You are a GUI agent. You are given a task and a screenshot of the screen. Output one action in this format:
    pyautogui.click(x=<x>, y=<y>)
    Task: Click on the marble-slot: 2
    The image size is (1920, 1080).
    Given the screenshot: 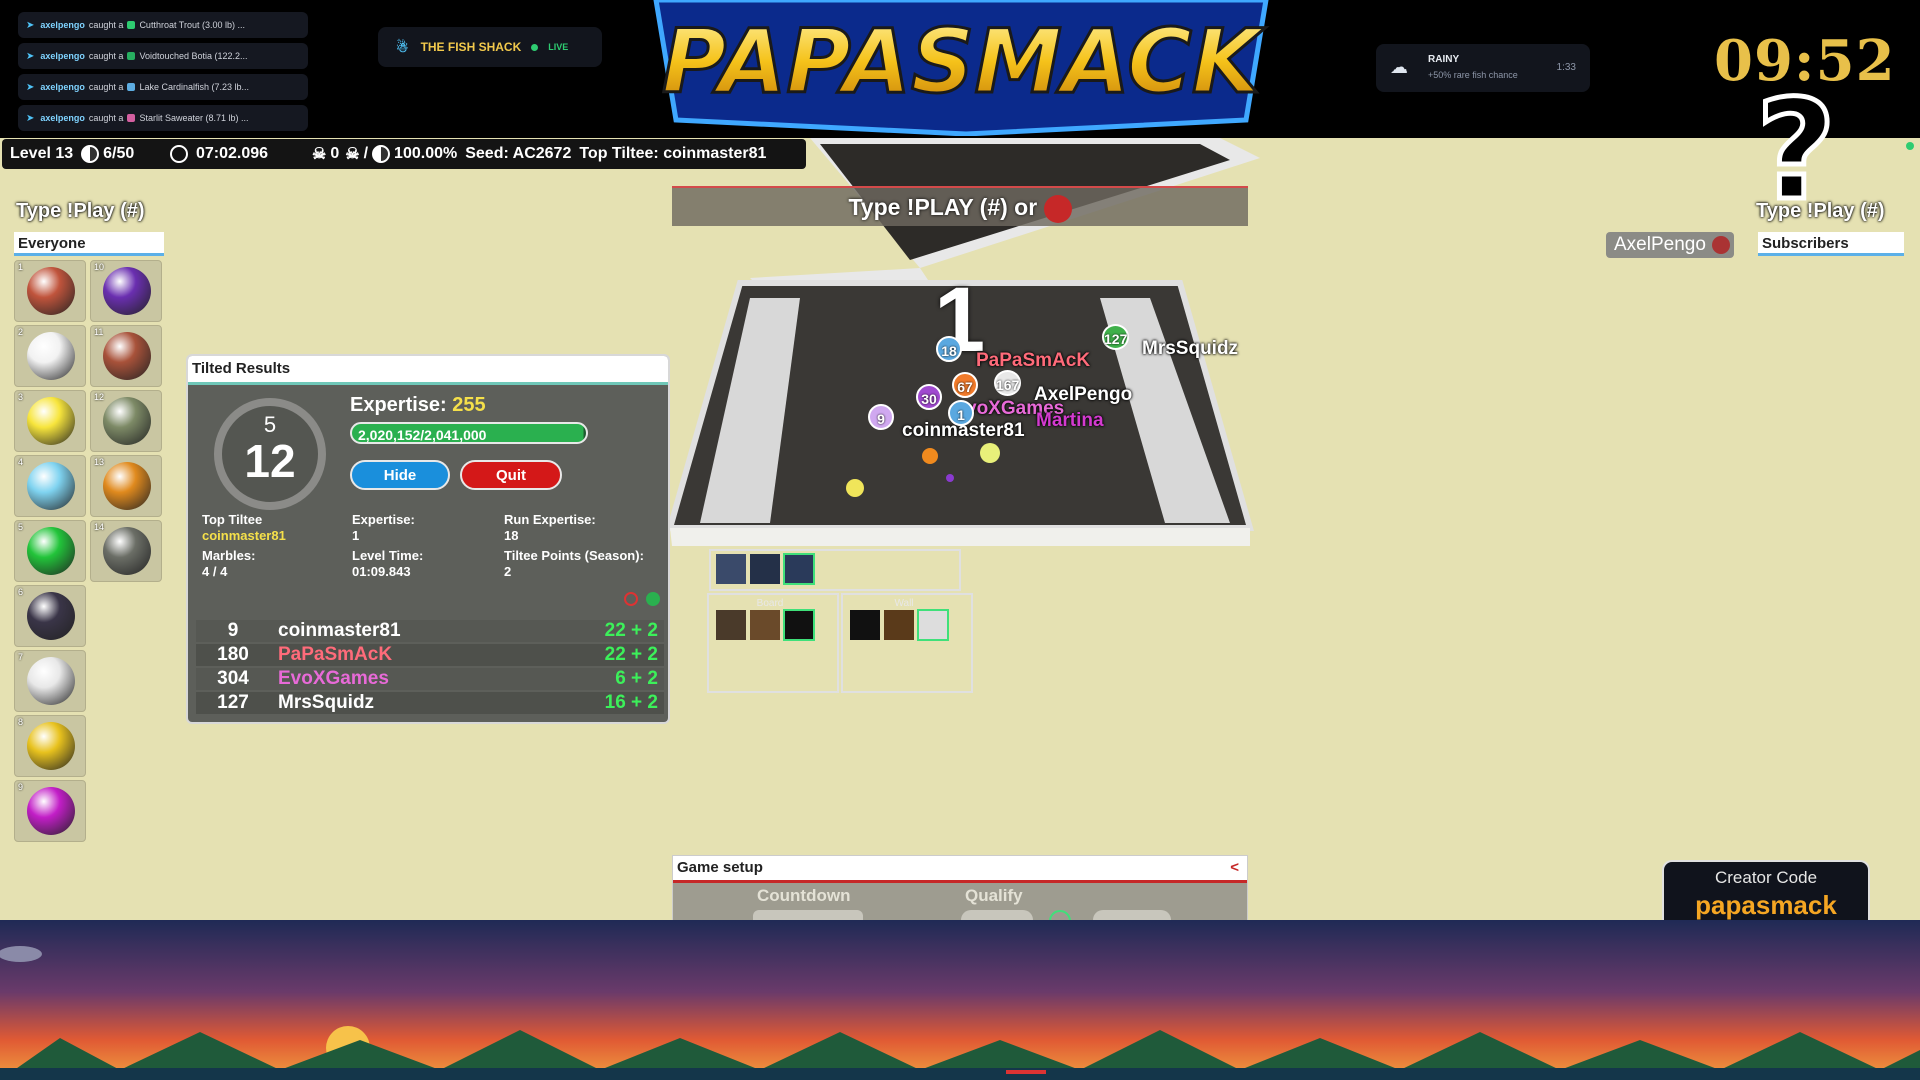 What is the action you would take?
    pyautogui.click(x=50, y=356)
    